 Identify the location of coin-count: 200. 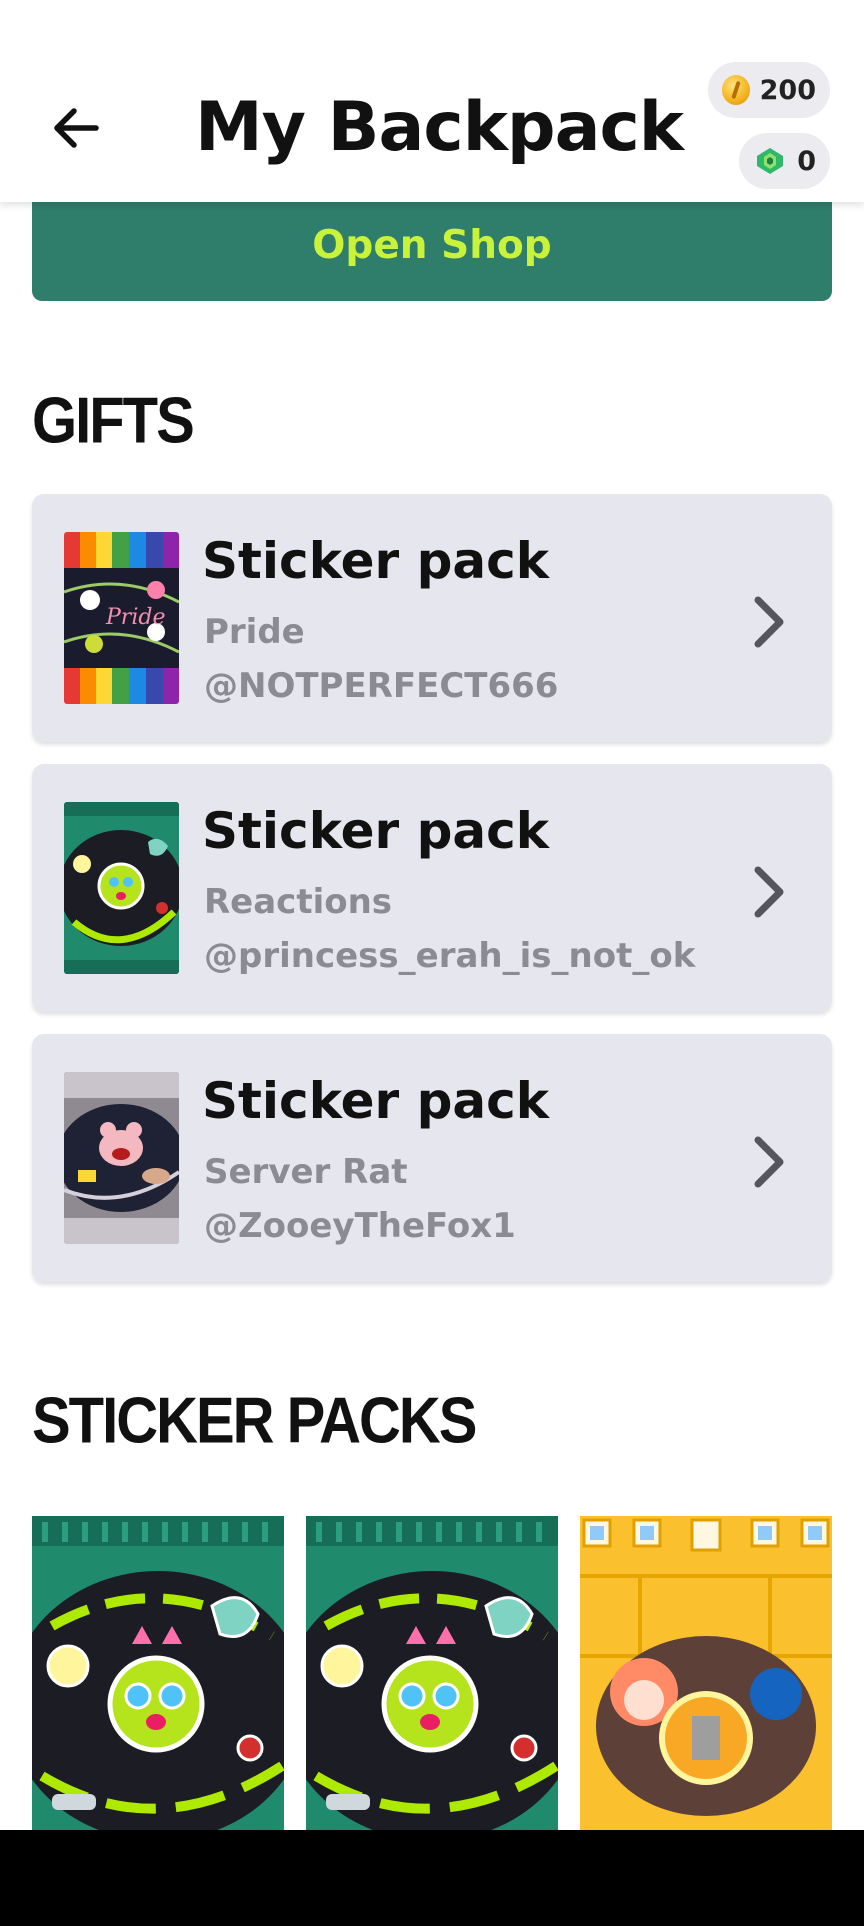
(787, 90).